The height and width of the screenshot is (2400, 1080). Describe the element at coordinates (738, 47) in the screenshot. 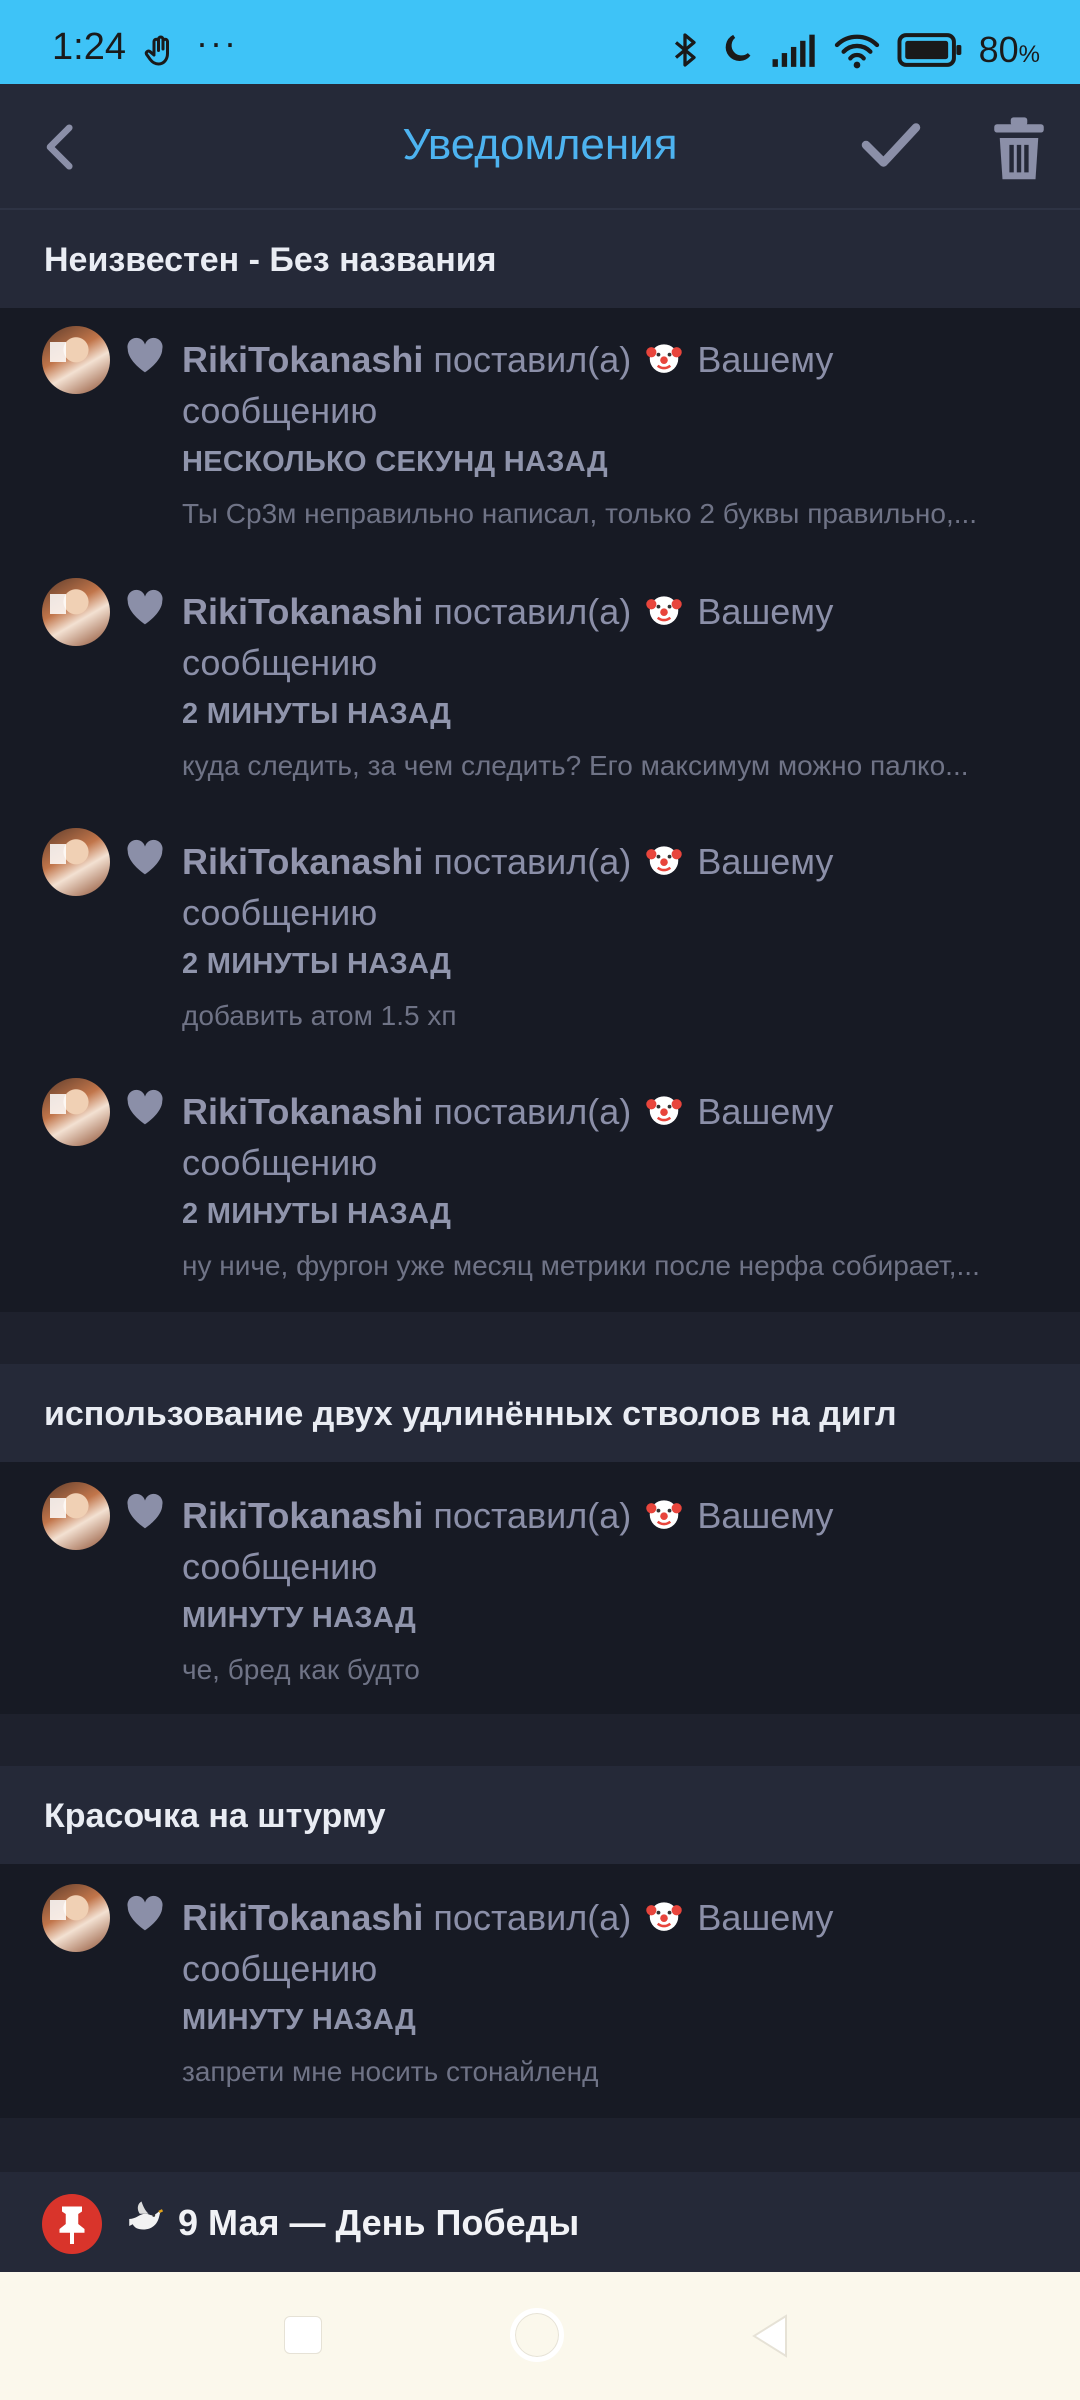

I see `moon-icon` at that location.